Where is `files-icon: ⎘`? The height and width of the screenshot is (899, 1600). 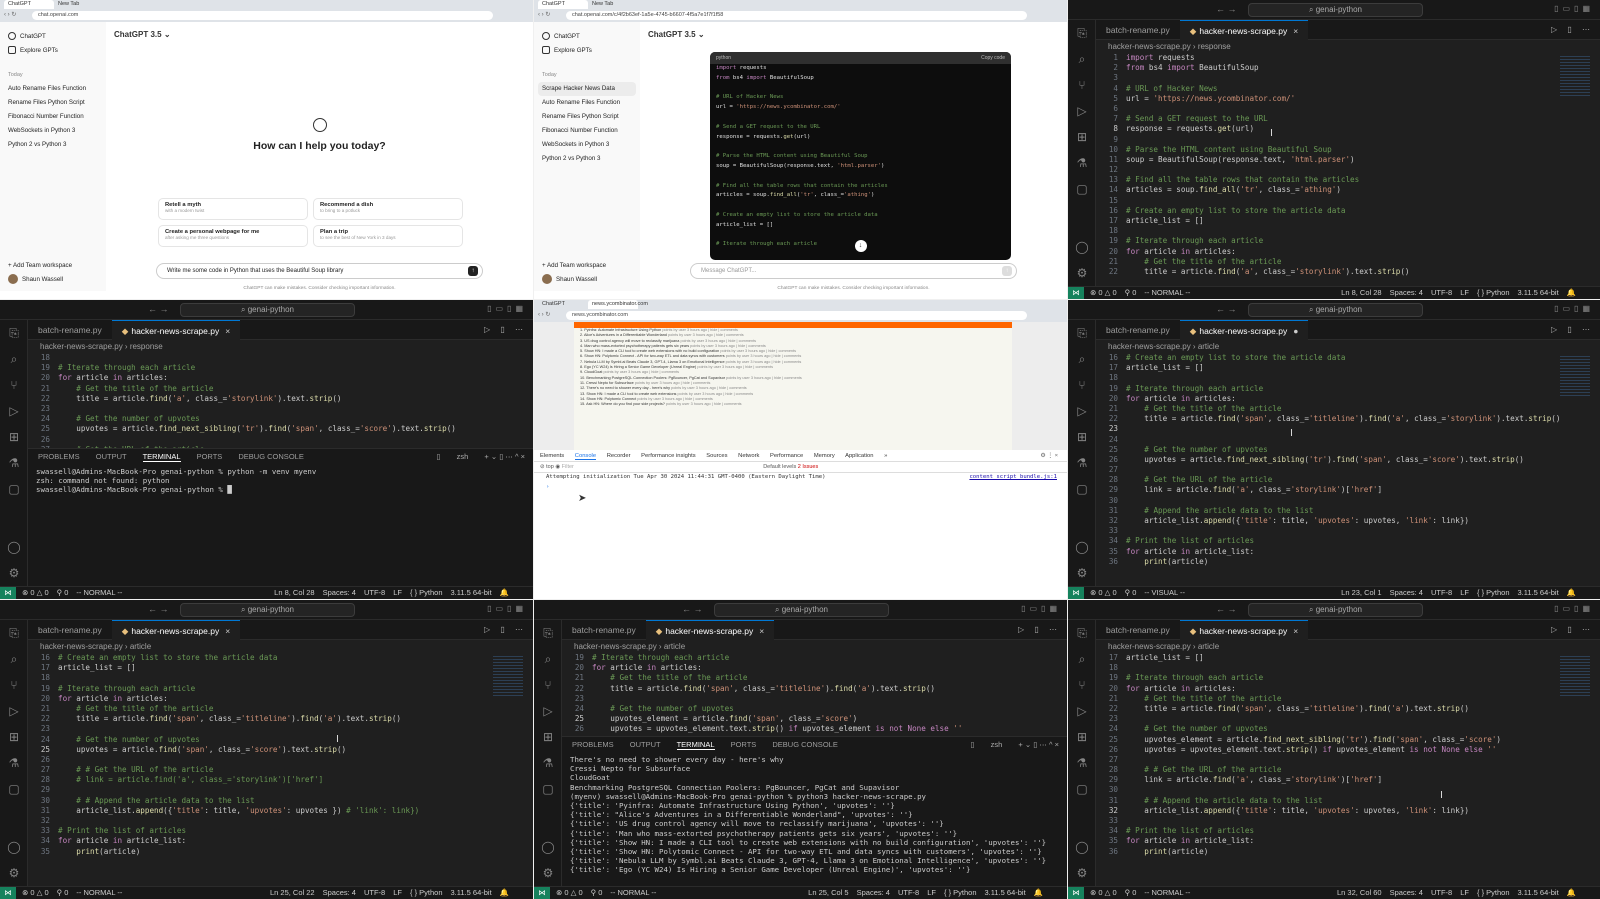 files-icon: ⎘ is located at coordinates (14, 633).